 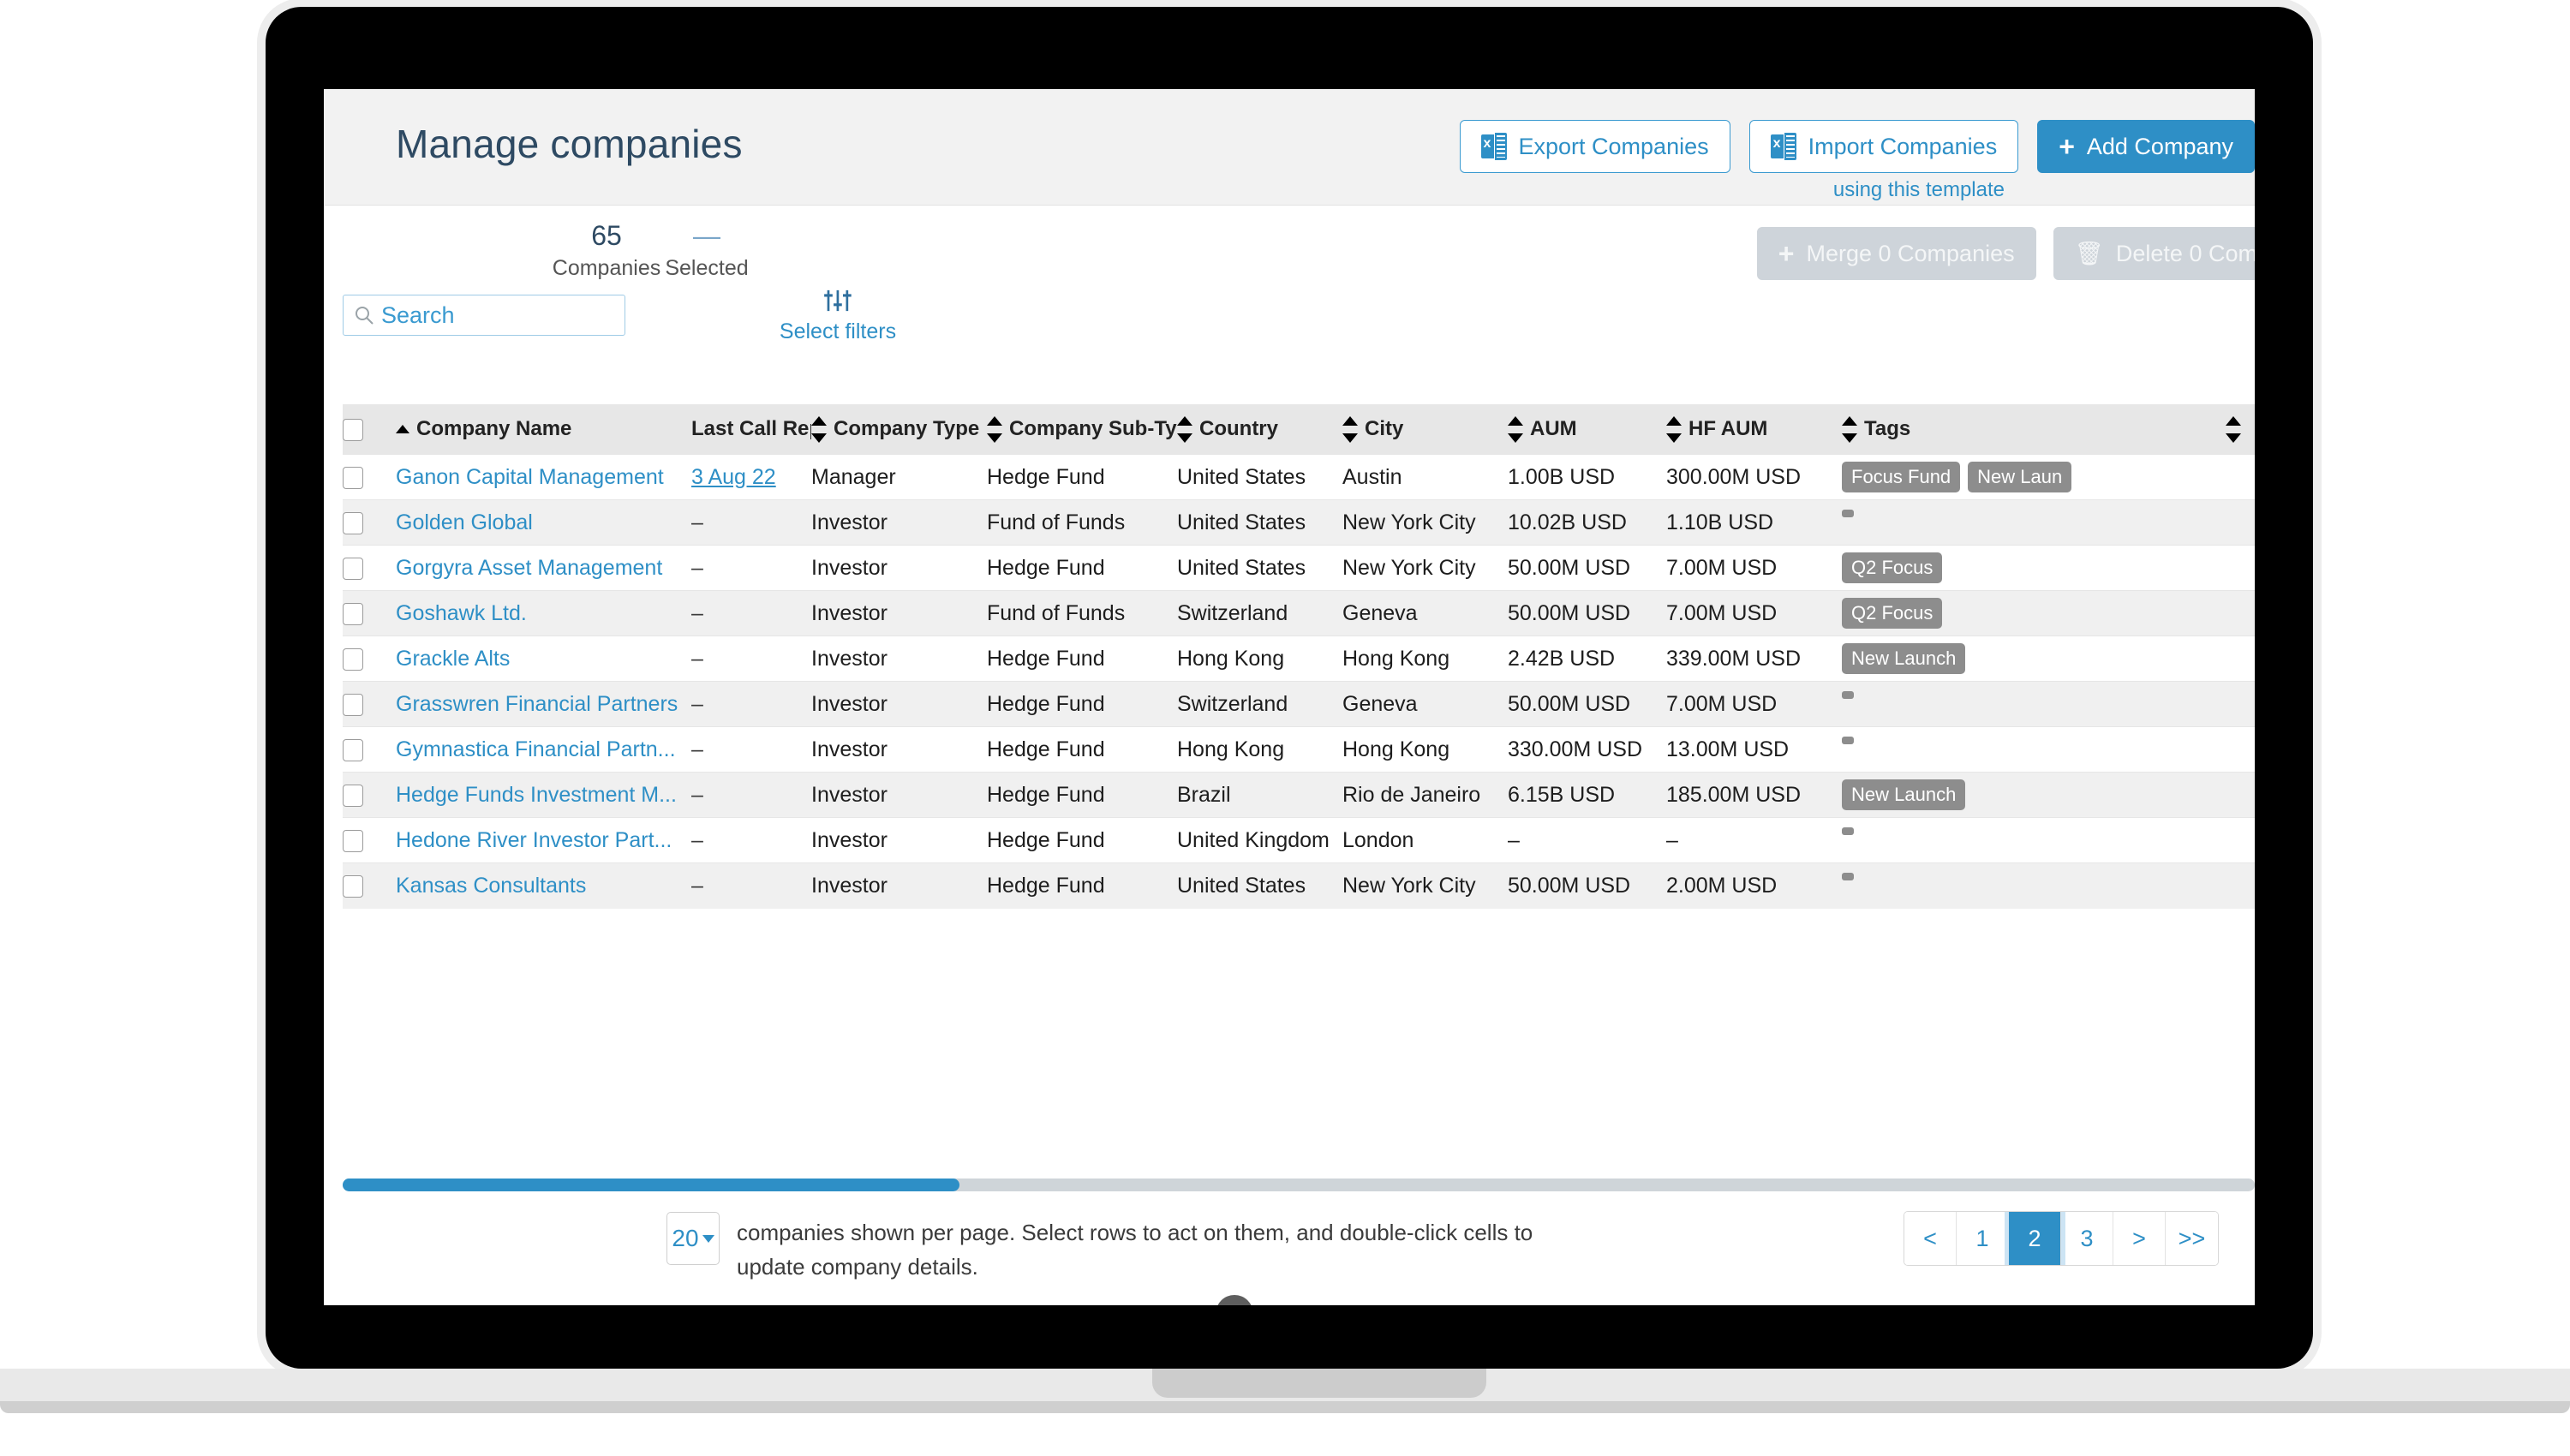 I want to click on header-cell-country: Country, so click(x=1259, y=430).